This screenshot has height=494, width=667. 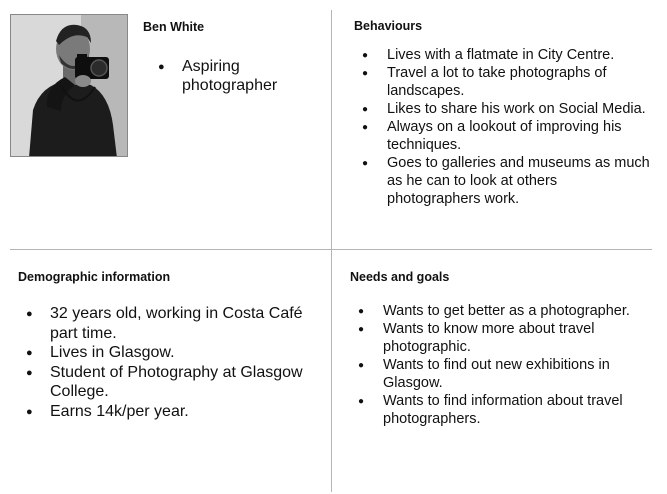 What do you see at coordinates (388, 26) in the screenshot?
I see `behaviours-heading: Behaviours` at bounding box center [388, 26].